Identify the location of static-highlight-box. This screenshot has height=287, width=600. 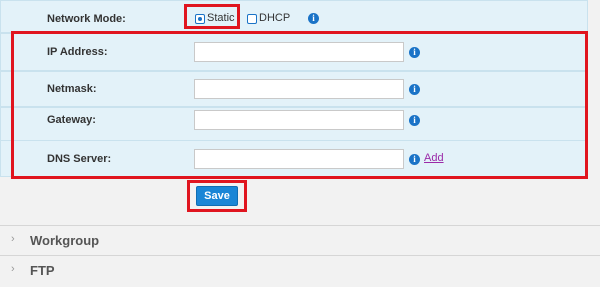
(212, 16).